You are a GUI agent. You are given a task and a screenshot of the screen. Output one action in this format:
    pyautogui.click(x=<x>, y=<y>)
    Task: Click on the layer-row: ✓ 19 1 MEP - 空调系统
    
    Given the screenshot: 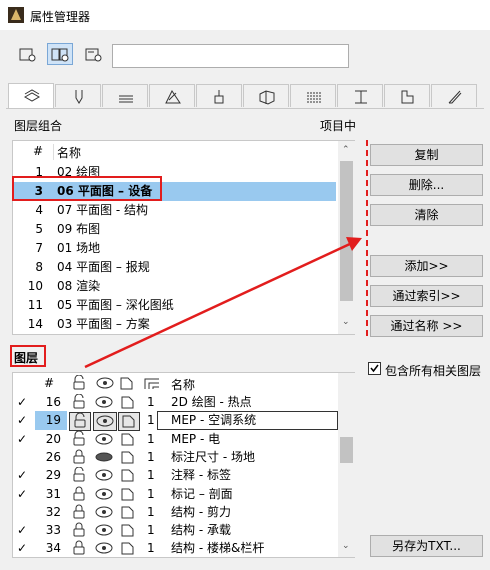 What is the action you would take?
    pyautogui.click(x=175, y=421)
    